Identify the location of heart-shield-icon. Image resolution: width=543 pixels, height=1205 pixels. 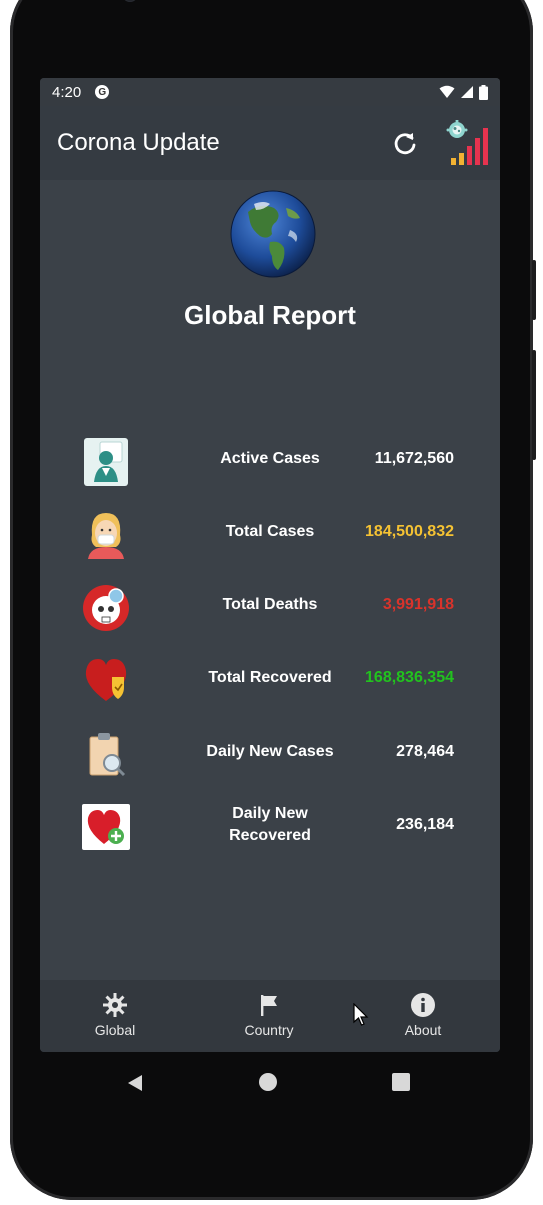
(106, 680).